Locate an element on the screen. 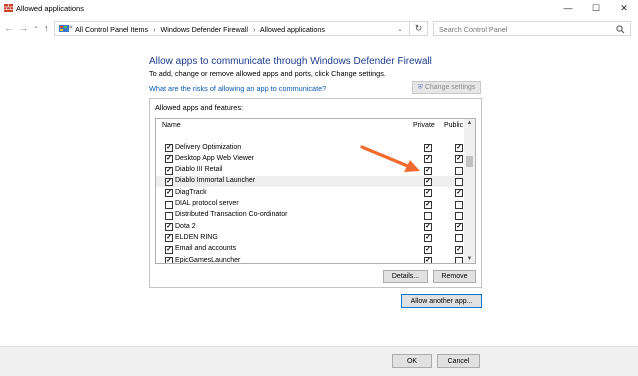 The image size is (638, 376). allowed-apps-label: Allowed apps and features: is located at coordinates (199, 107).